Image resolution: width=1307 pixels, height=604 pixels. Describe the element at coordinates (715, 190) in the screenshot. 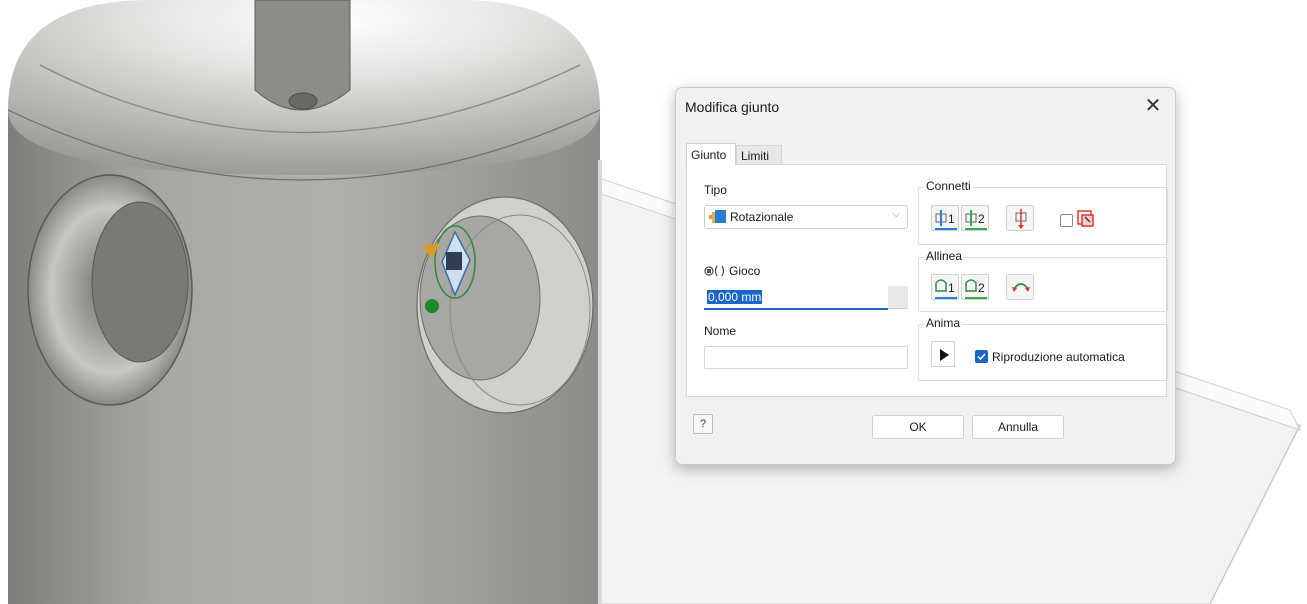

I see `tipo-label: Tipo` at that location.